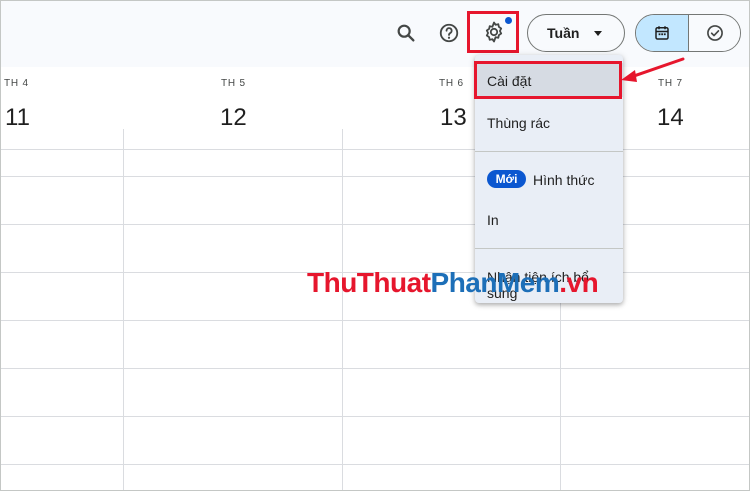 The height and width of the screenshot is (491, 750). Describe the element at coordinates (518, 123) in the screenshot. I see `menu-item-trash: Thùng rác` at that location.